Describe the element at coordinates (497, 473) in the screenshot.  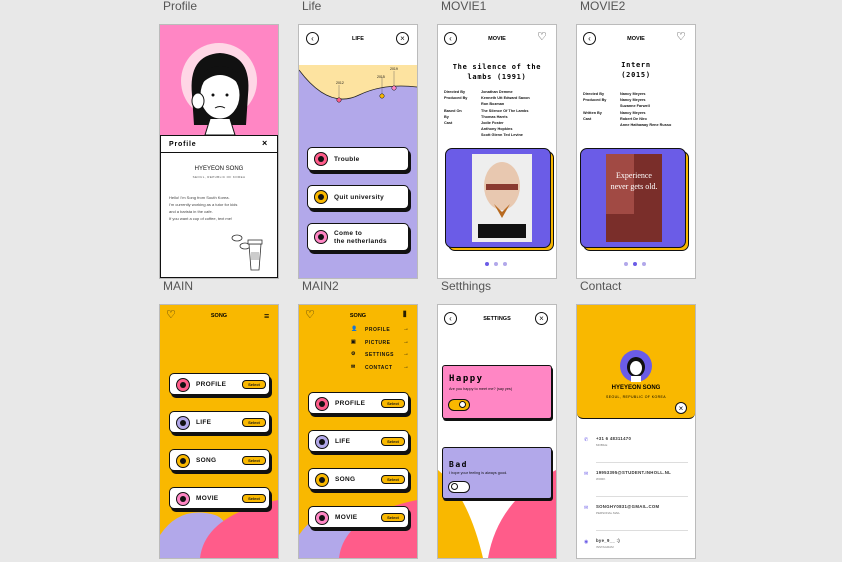
I see `bad-card: Bad I hope your feeling is always good.` at that location.